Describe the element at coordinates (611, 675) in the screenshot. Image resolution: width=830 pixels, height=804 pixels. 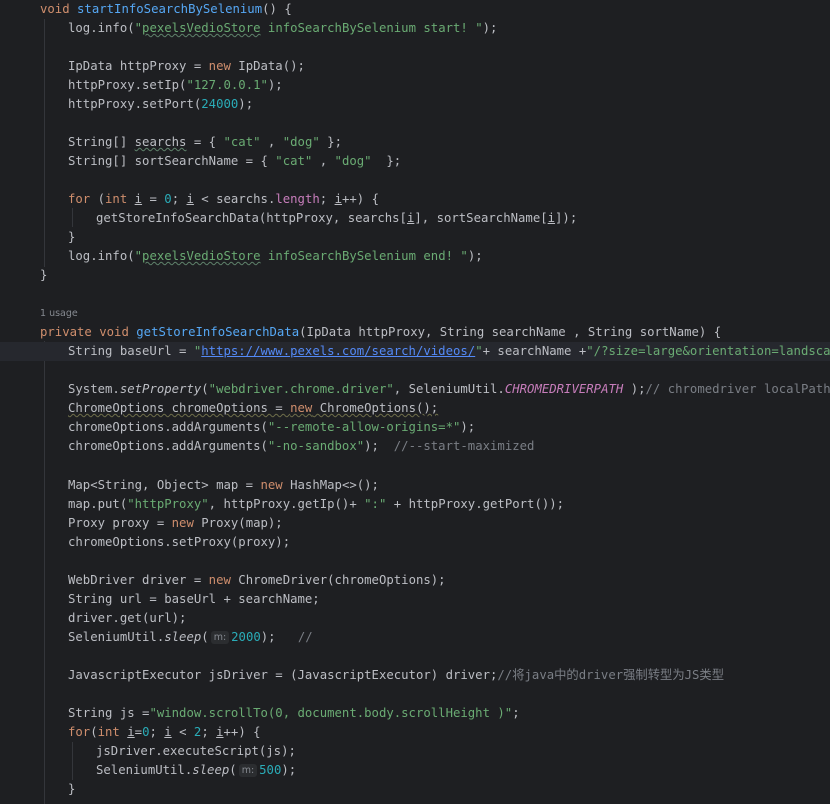
I see `token-comment: //将java中的driver强制转型为JS类型` at that location.